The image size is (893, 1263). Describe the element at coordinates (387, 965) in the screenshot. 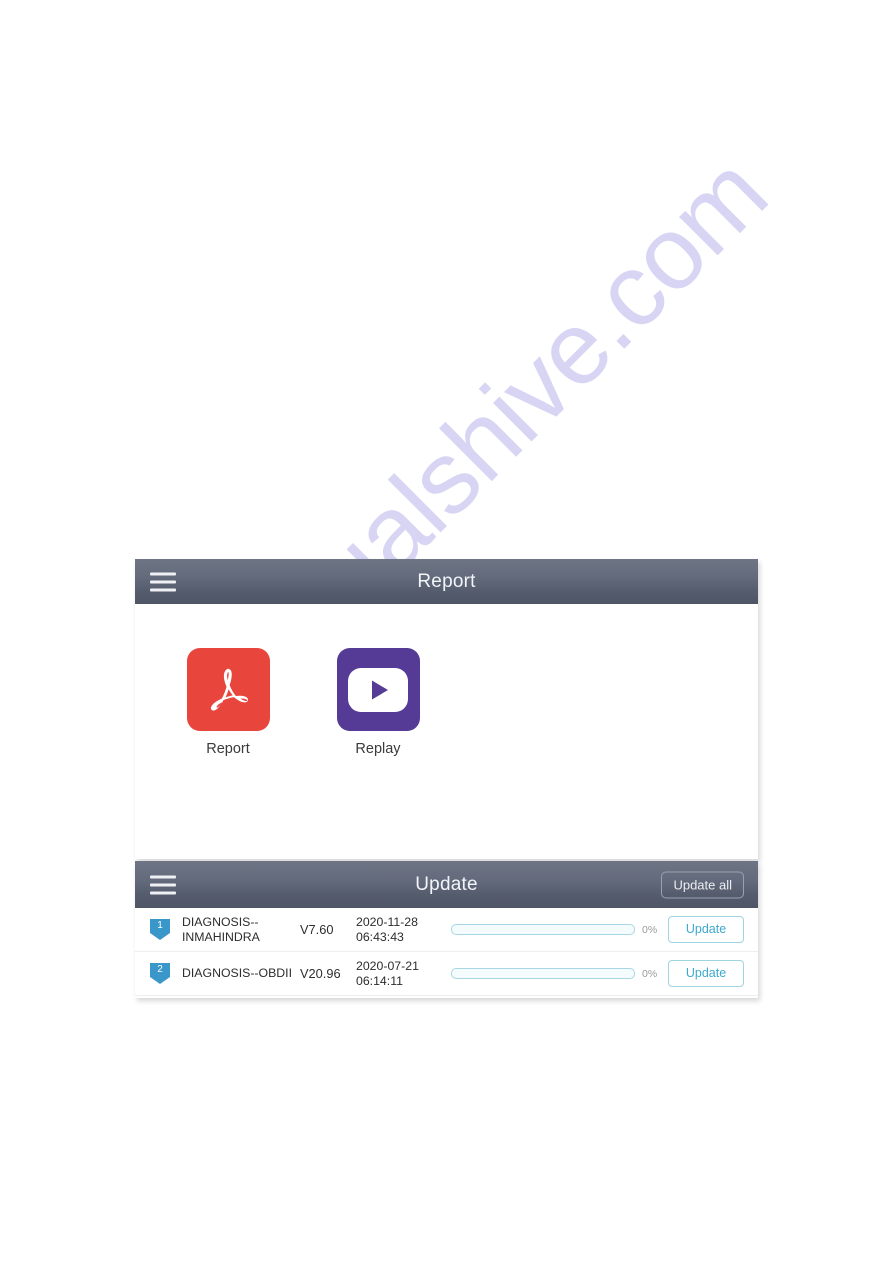

I see `row-date: 2020-07-21` at that location.